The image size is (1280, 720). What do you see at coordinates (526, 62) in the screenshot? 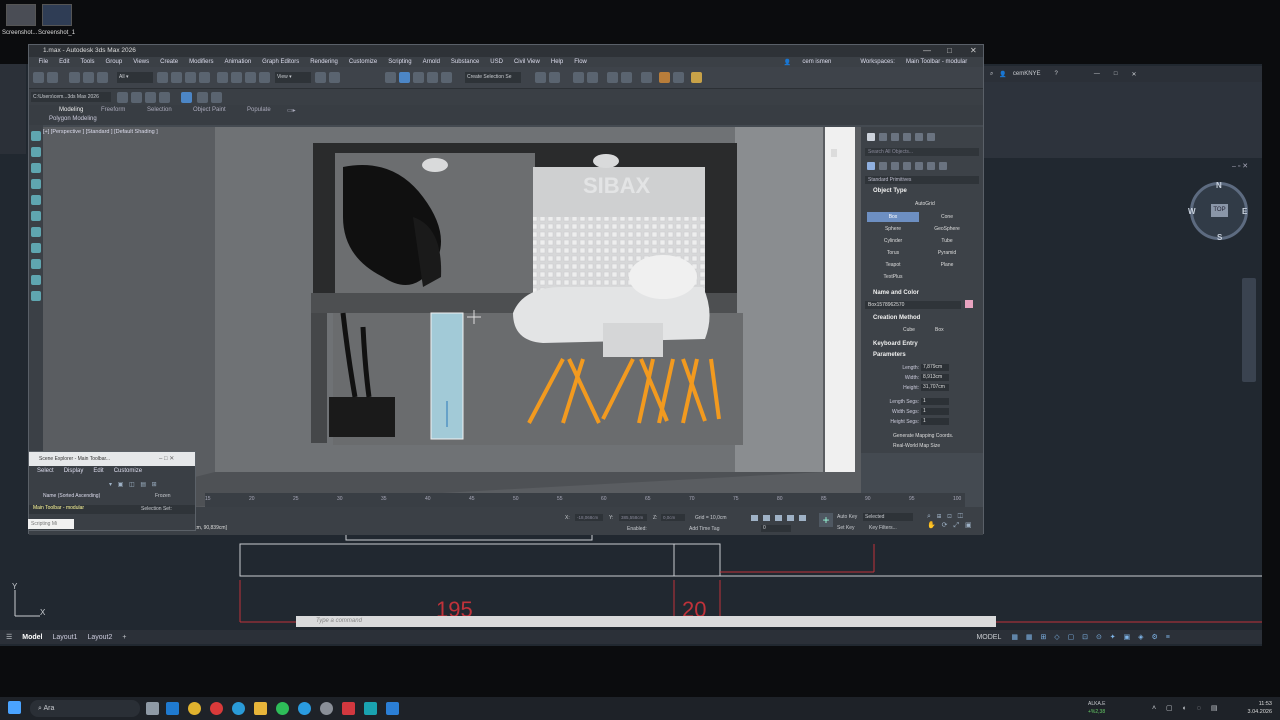
I see `menu-civil-view: Civil View` at bounding box center [526, 62].